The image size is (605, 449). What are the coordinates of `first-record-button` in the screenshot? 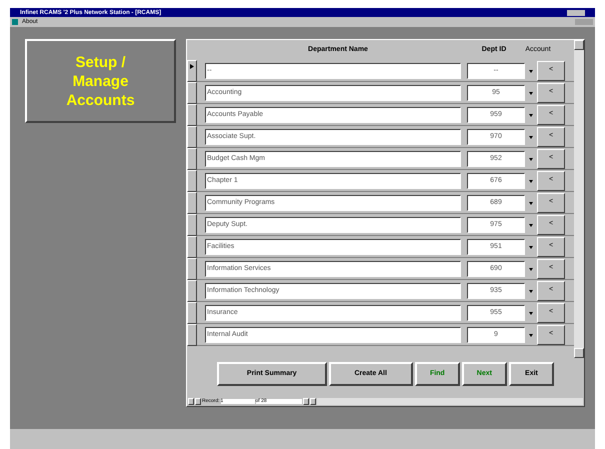 It's located at (191, 401).